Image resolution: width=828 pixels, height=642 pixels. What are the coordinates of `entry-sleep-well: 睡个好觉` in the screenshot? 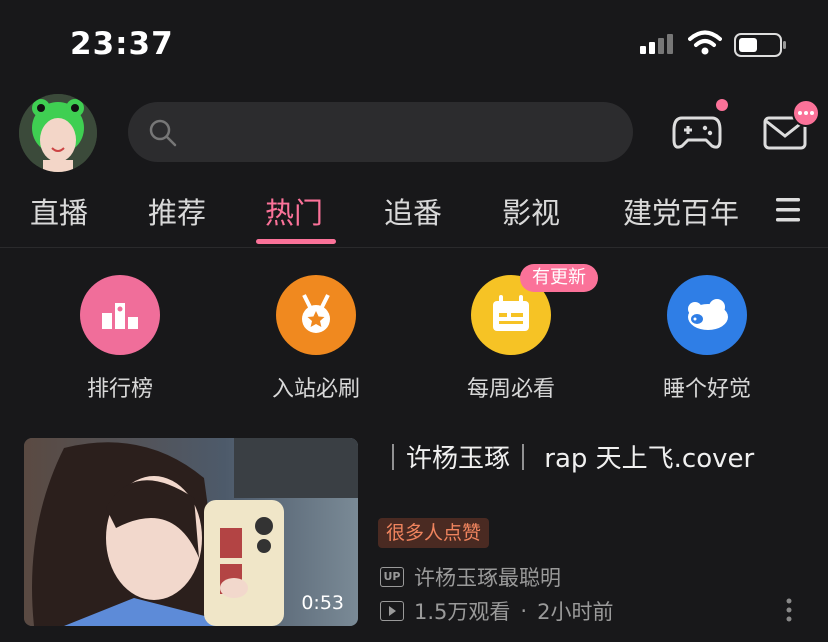 It's located at (707, 339).